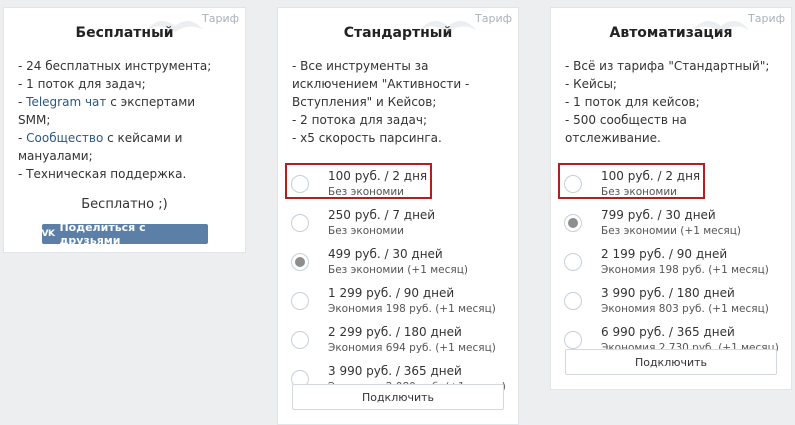  What do you see at coordinates (115, 66) in the screenshot?
I see `feature-line: - 24 бесплатных инструмента;` at bounding box center [115, 66].